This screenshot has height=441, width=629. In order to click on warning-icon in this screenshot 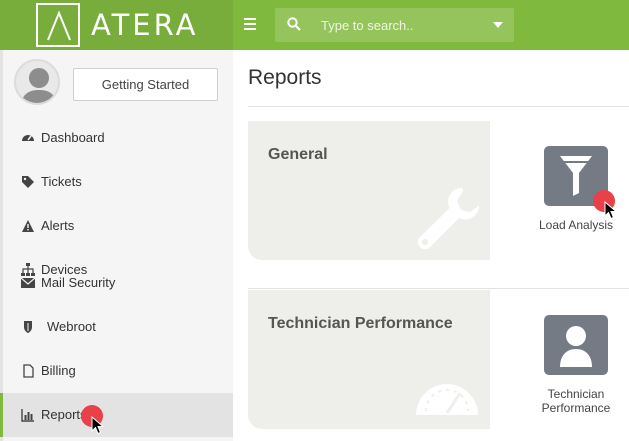, I will do `click(28, 226)`.